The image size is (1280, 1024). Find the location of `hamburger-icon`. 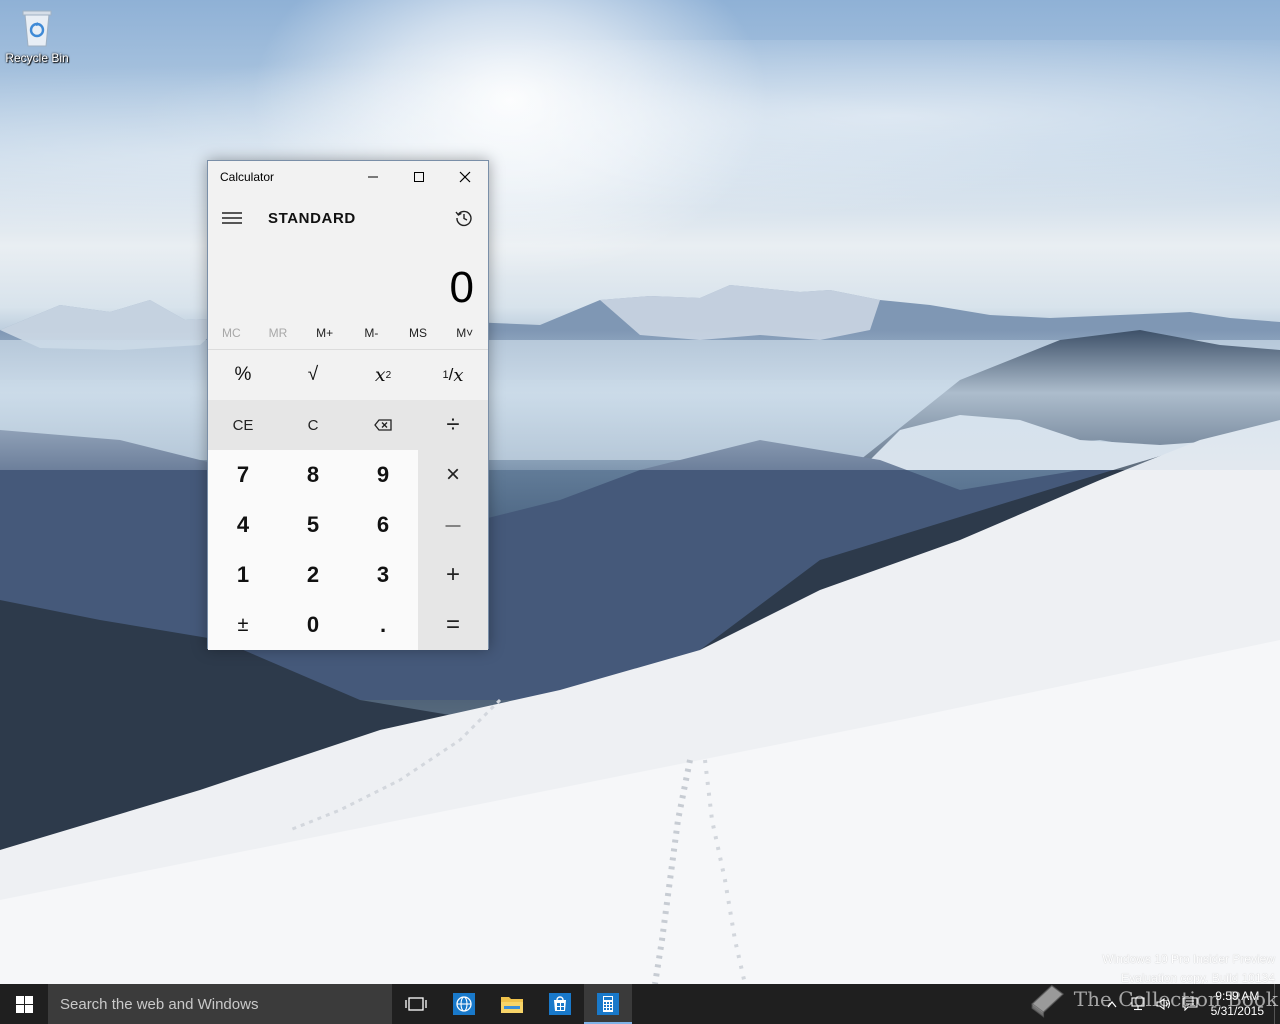

hamburger-icon is located at coordinates (232, 218).